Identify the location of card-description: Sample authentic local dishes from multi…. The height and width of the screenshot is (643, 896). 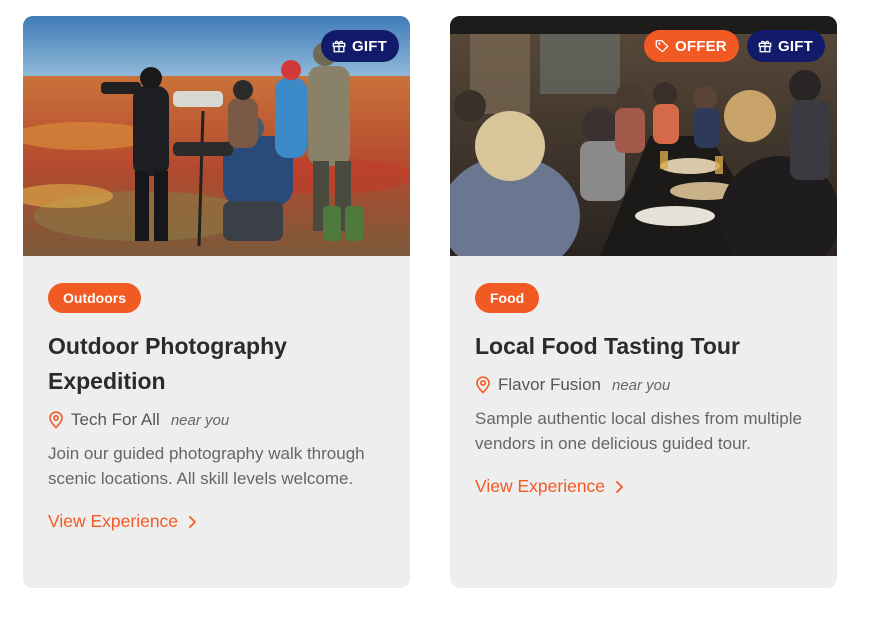
(638, 431).